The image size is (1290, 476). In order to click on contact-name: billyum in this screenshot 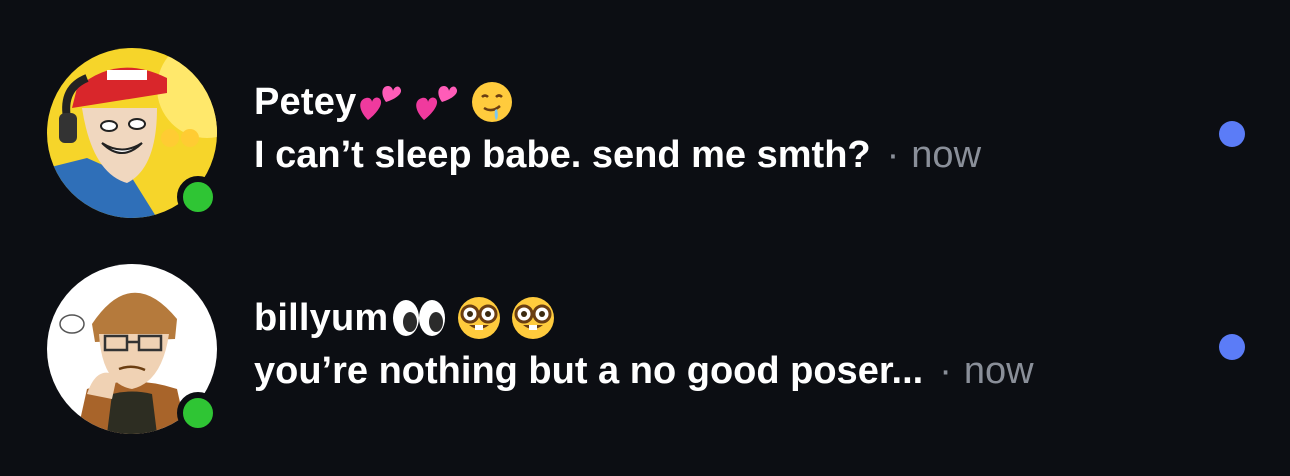, I will do `click(321, 317)`.